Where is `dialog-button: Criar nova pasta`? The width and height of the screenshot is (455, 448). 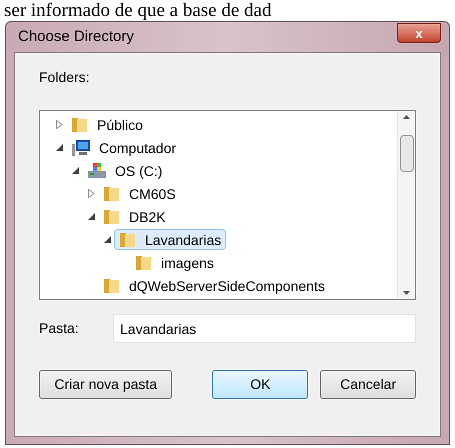 dialog-button: Criar nova pasta is located at coordinates (105, 384).